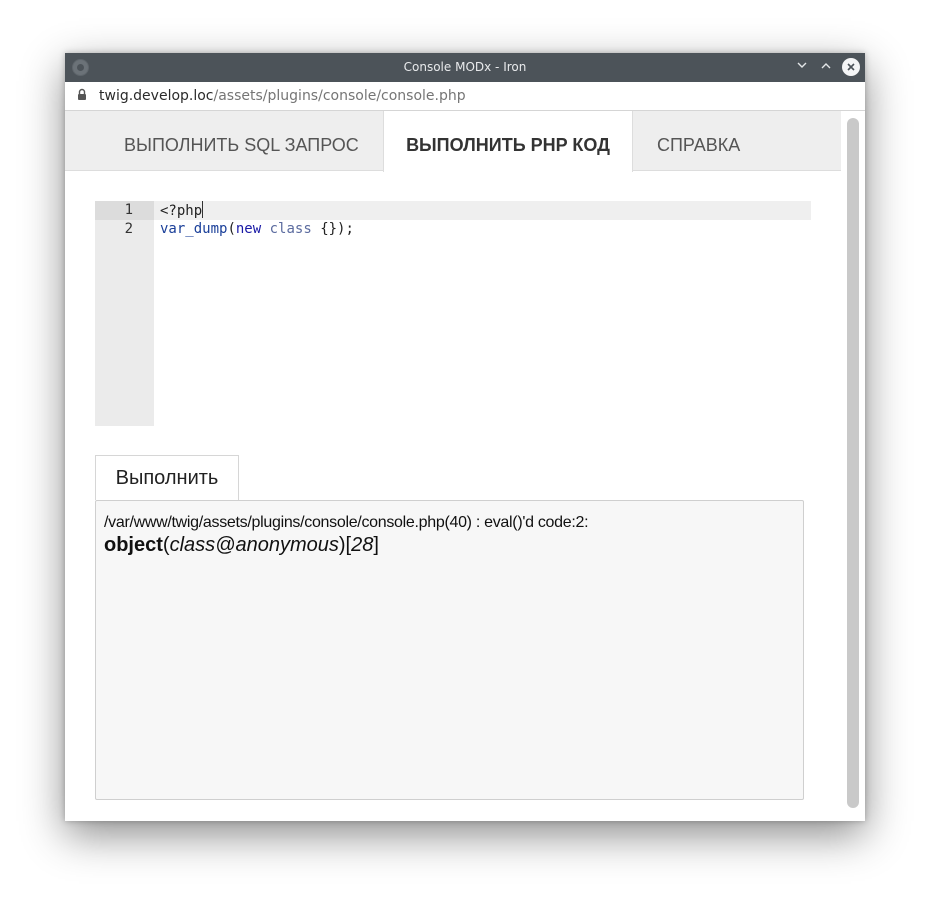 This screenshot has height=898, width=930. What do you see at coordinates (802, 67) in the screenshot?
I see `minimize-icon` at bounding box center [802, 67].